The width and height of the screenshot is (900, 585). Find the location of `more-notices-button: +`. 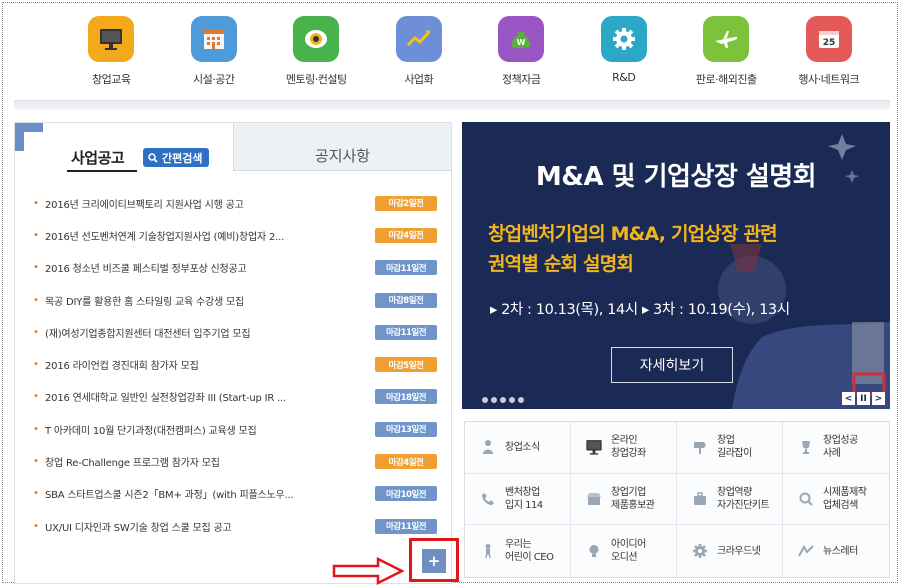

more-notices-button: + is located at coordinates (434, 561).